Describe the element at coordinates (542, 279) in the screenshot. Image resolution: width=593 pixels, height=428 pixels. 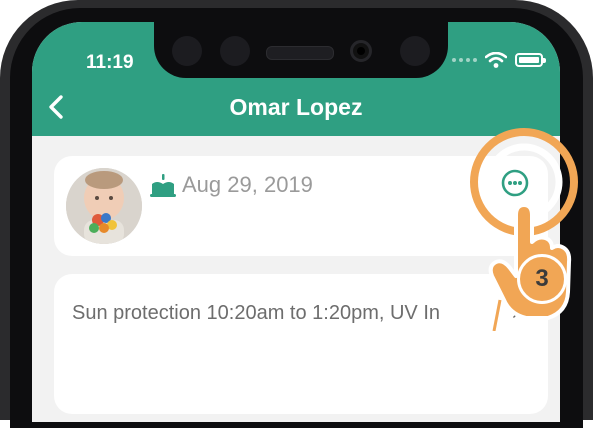
I see `tutorial-step-badge: 3` at that location.